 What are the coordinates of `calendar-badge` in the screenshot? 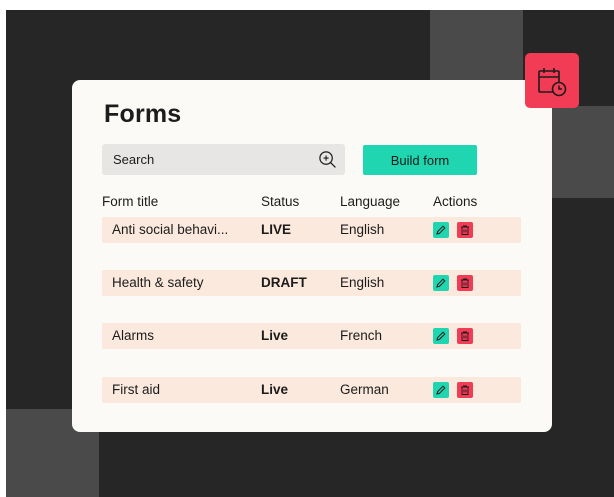 It's located at (552, 80).